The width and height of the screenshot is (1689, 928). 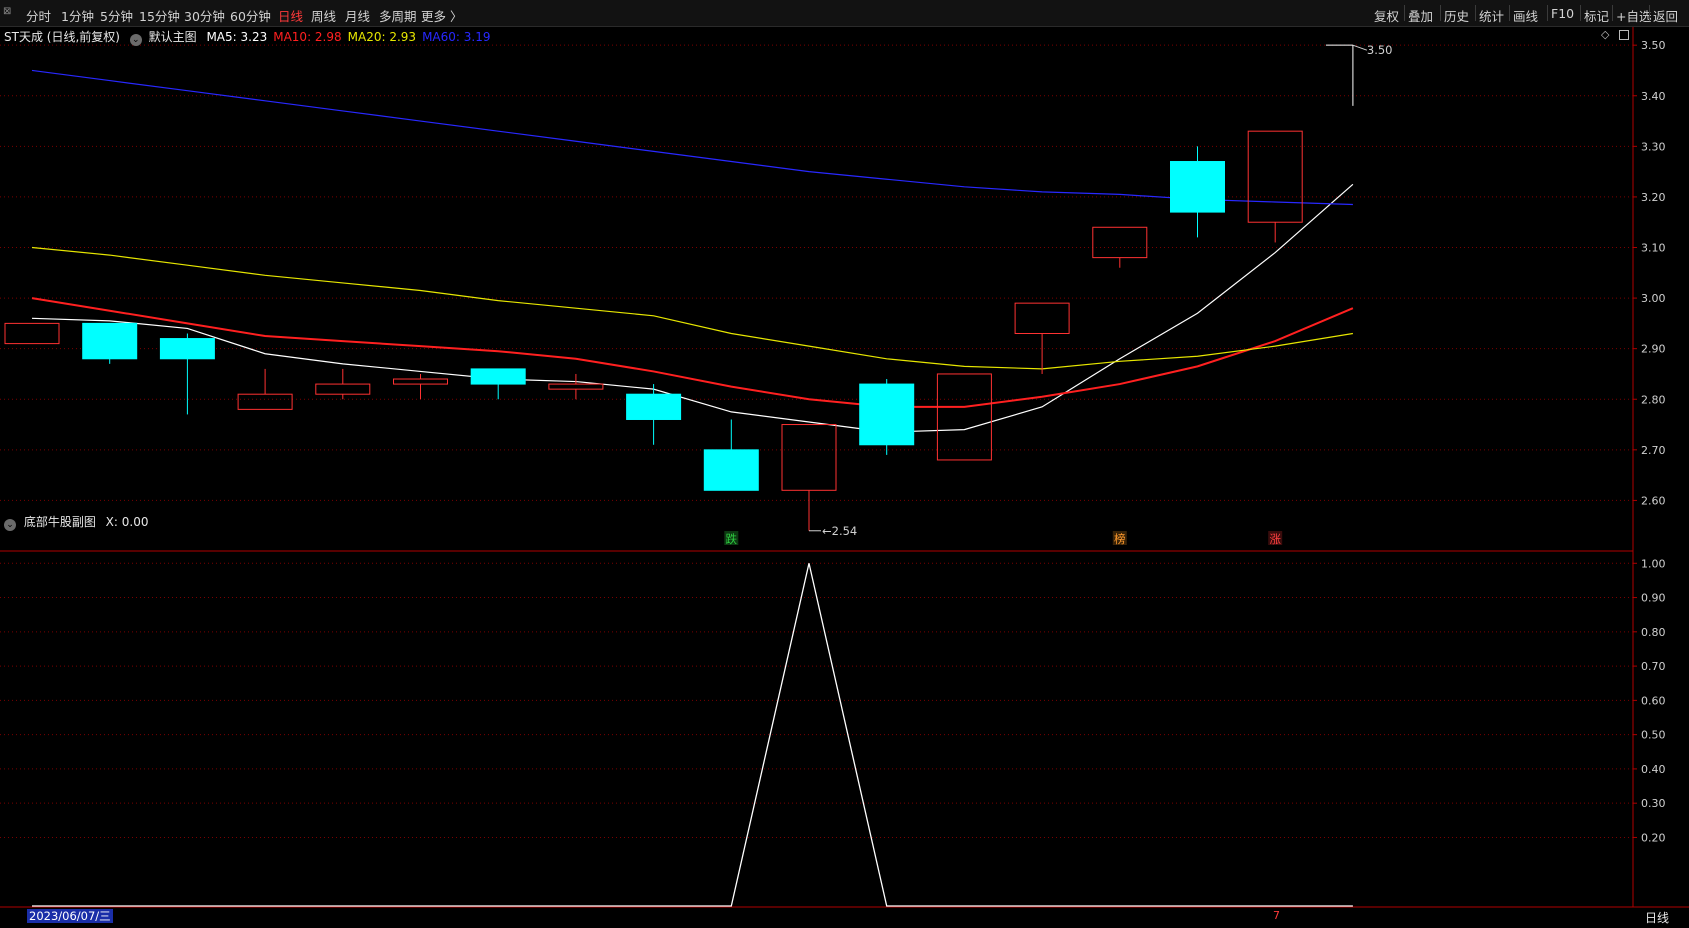 I want to click on high-label: 3.50, so click(x=1380, y=50).